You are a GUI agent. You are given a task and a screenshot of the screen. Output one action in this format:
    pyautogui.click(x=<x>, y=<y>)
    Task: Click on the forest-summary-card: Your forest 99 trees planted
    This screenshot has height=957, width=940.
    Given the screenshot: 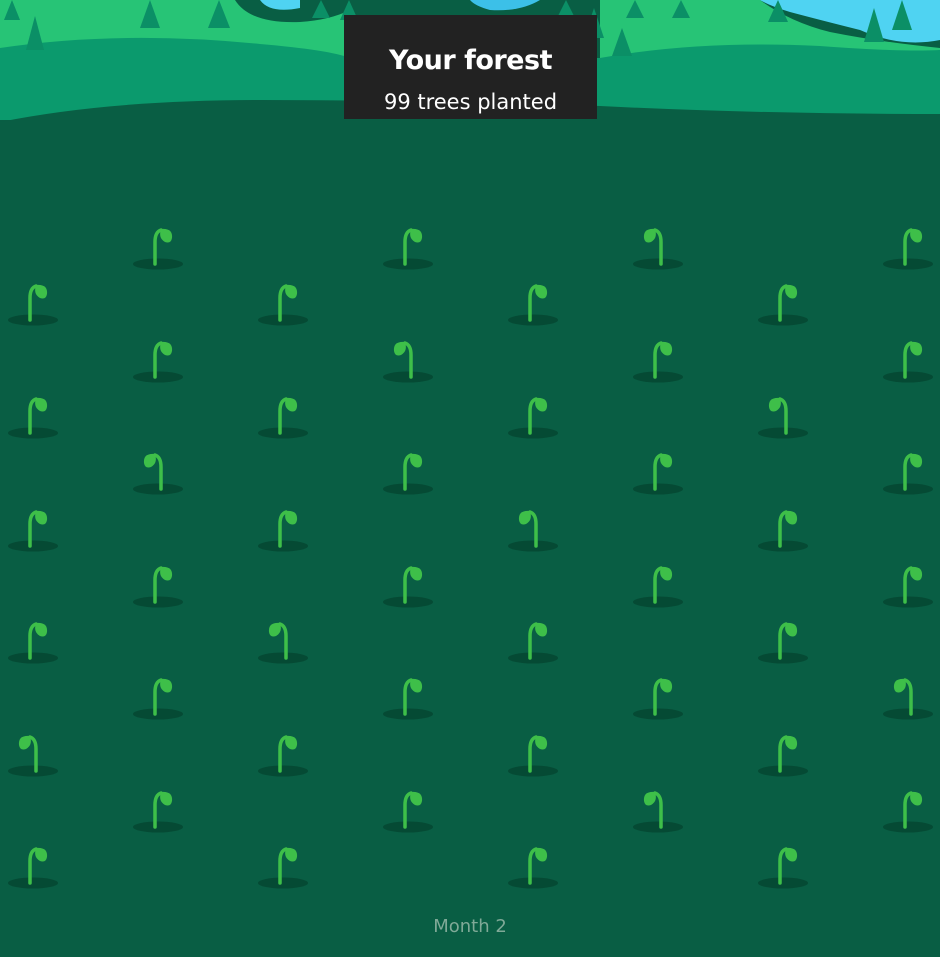 What is the action you would take?
    pyautogui.click(x=470, y=67)
    